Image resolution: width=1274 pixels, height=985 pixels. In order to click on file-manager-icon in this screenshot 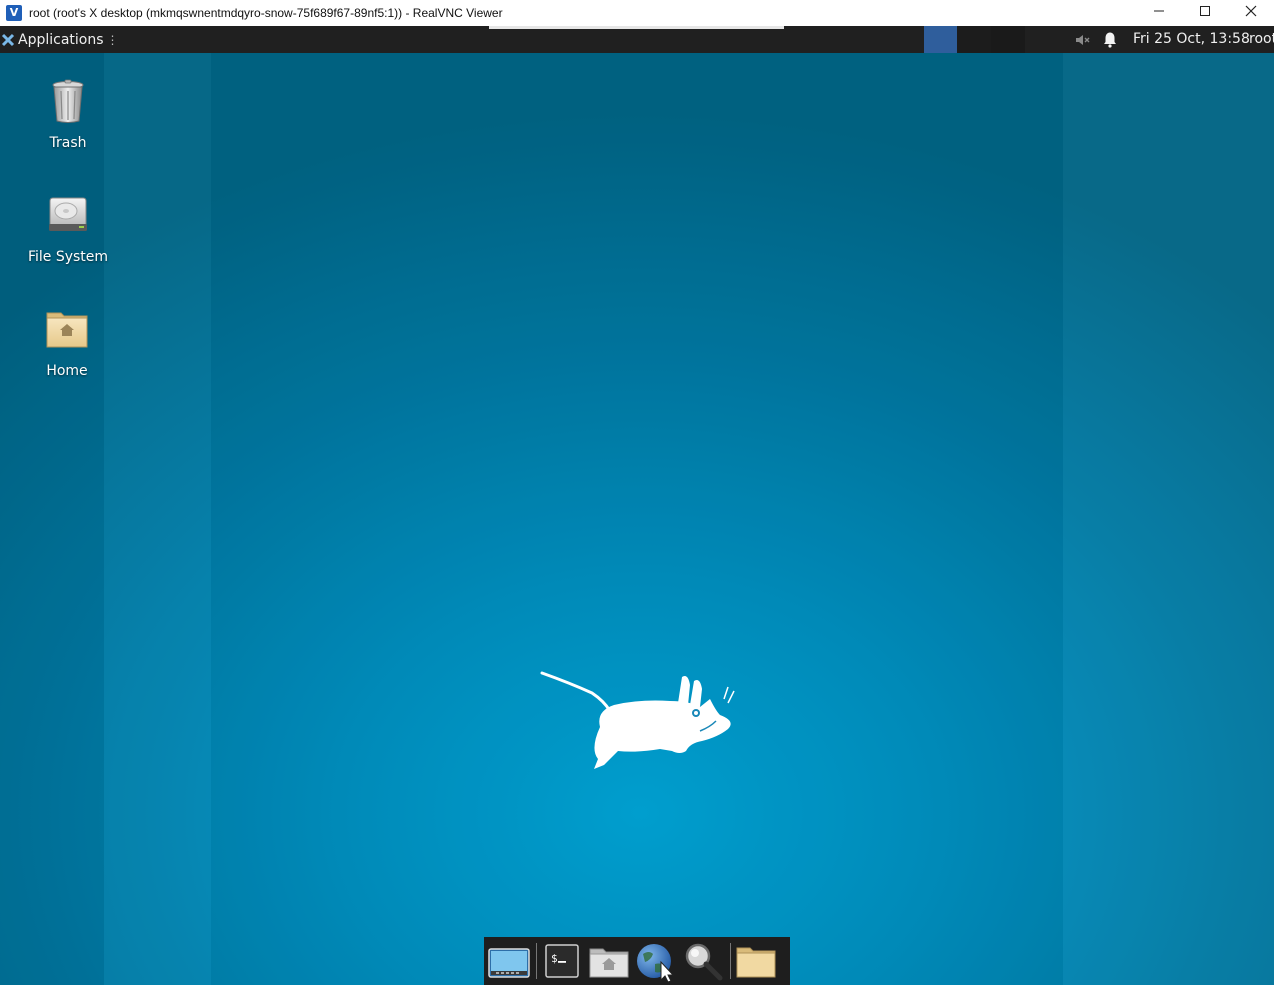, I will do `click(609, 963)`.